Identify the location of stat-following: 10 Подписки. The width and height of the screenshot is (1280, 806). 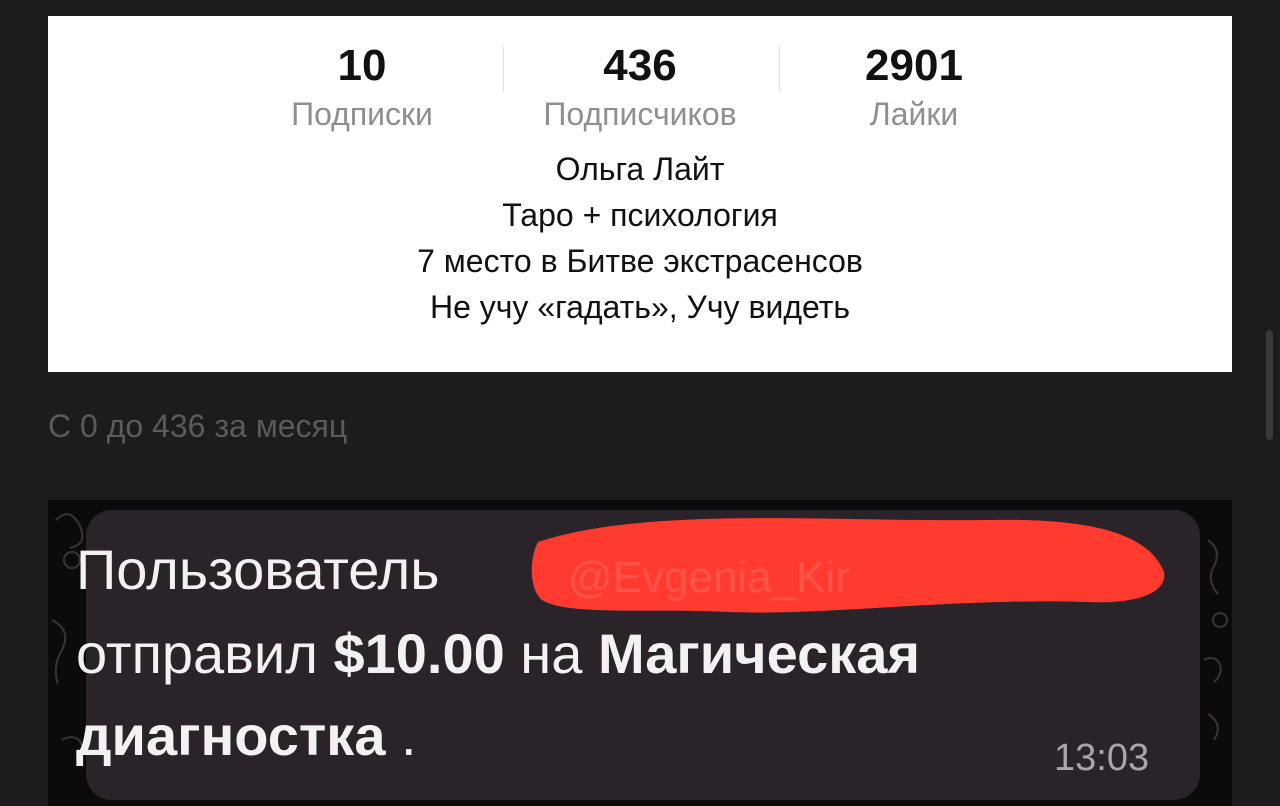
(362, 87).